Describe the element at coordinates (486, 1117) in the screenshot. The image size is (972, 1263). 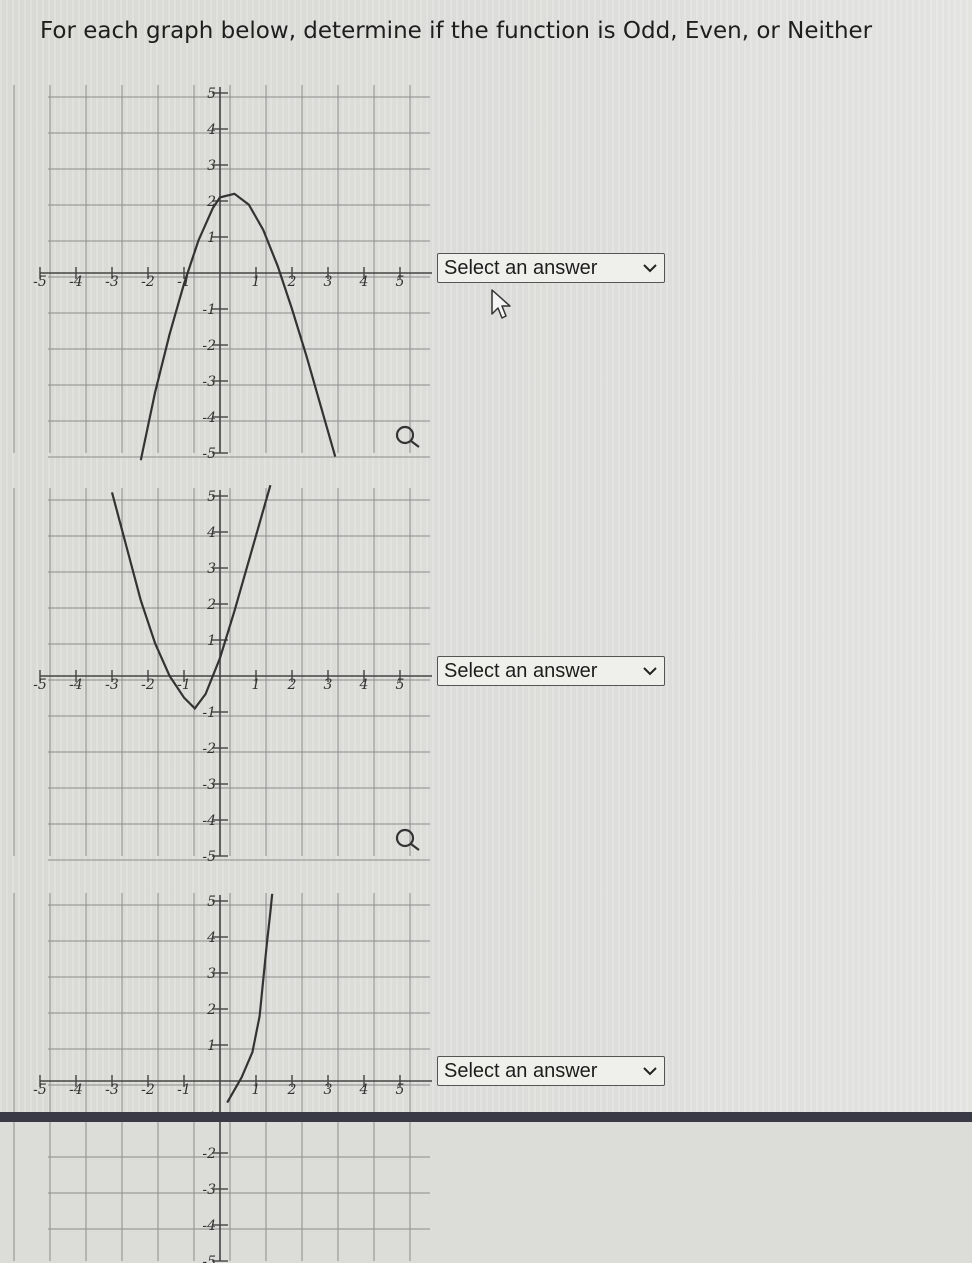
I see `taskbar` at that location.